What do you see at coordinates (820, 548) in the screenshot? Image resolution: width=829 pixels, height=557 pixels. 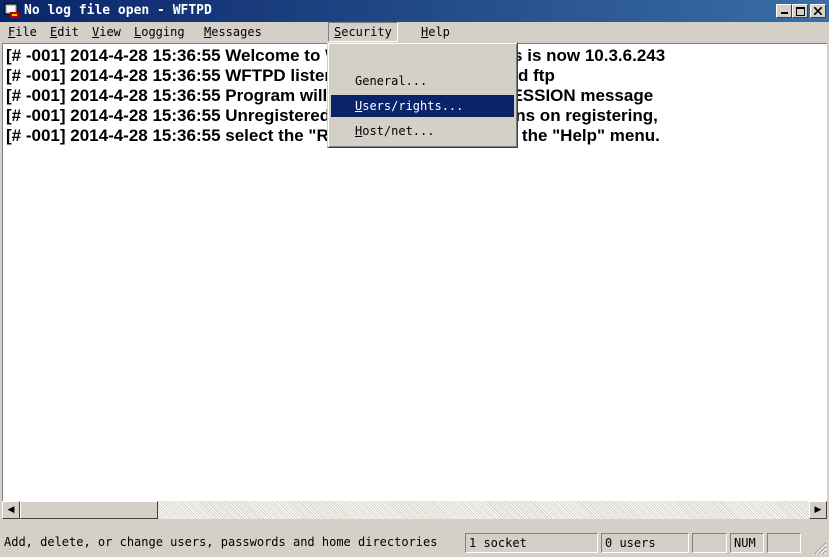 I see `resize-grip-icon` at bounding box center [820, 548].